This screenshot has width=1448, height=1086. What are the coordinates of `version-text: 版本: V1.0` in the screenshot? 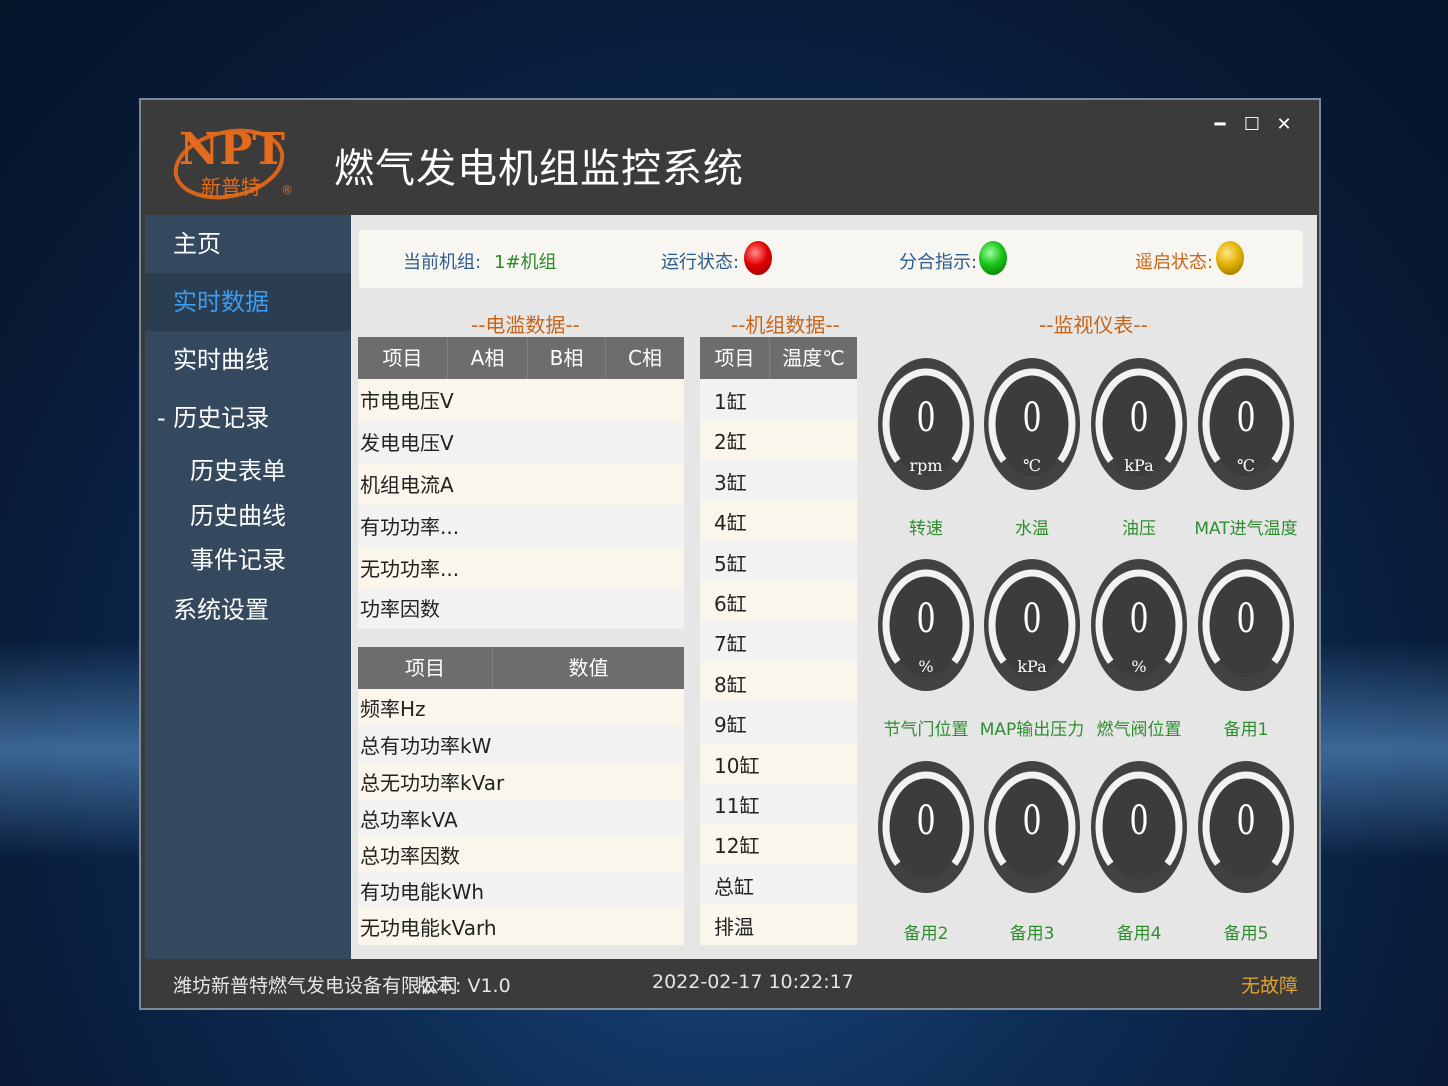 It's located at (464, 986).